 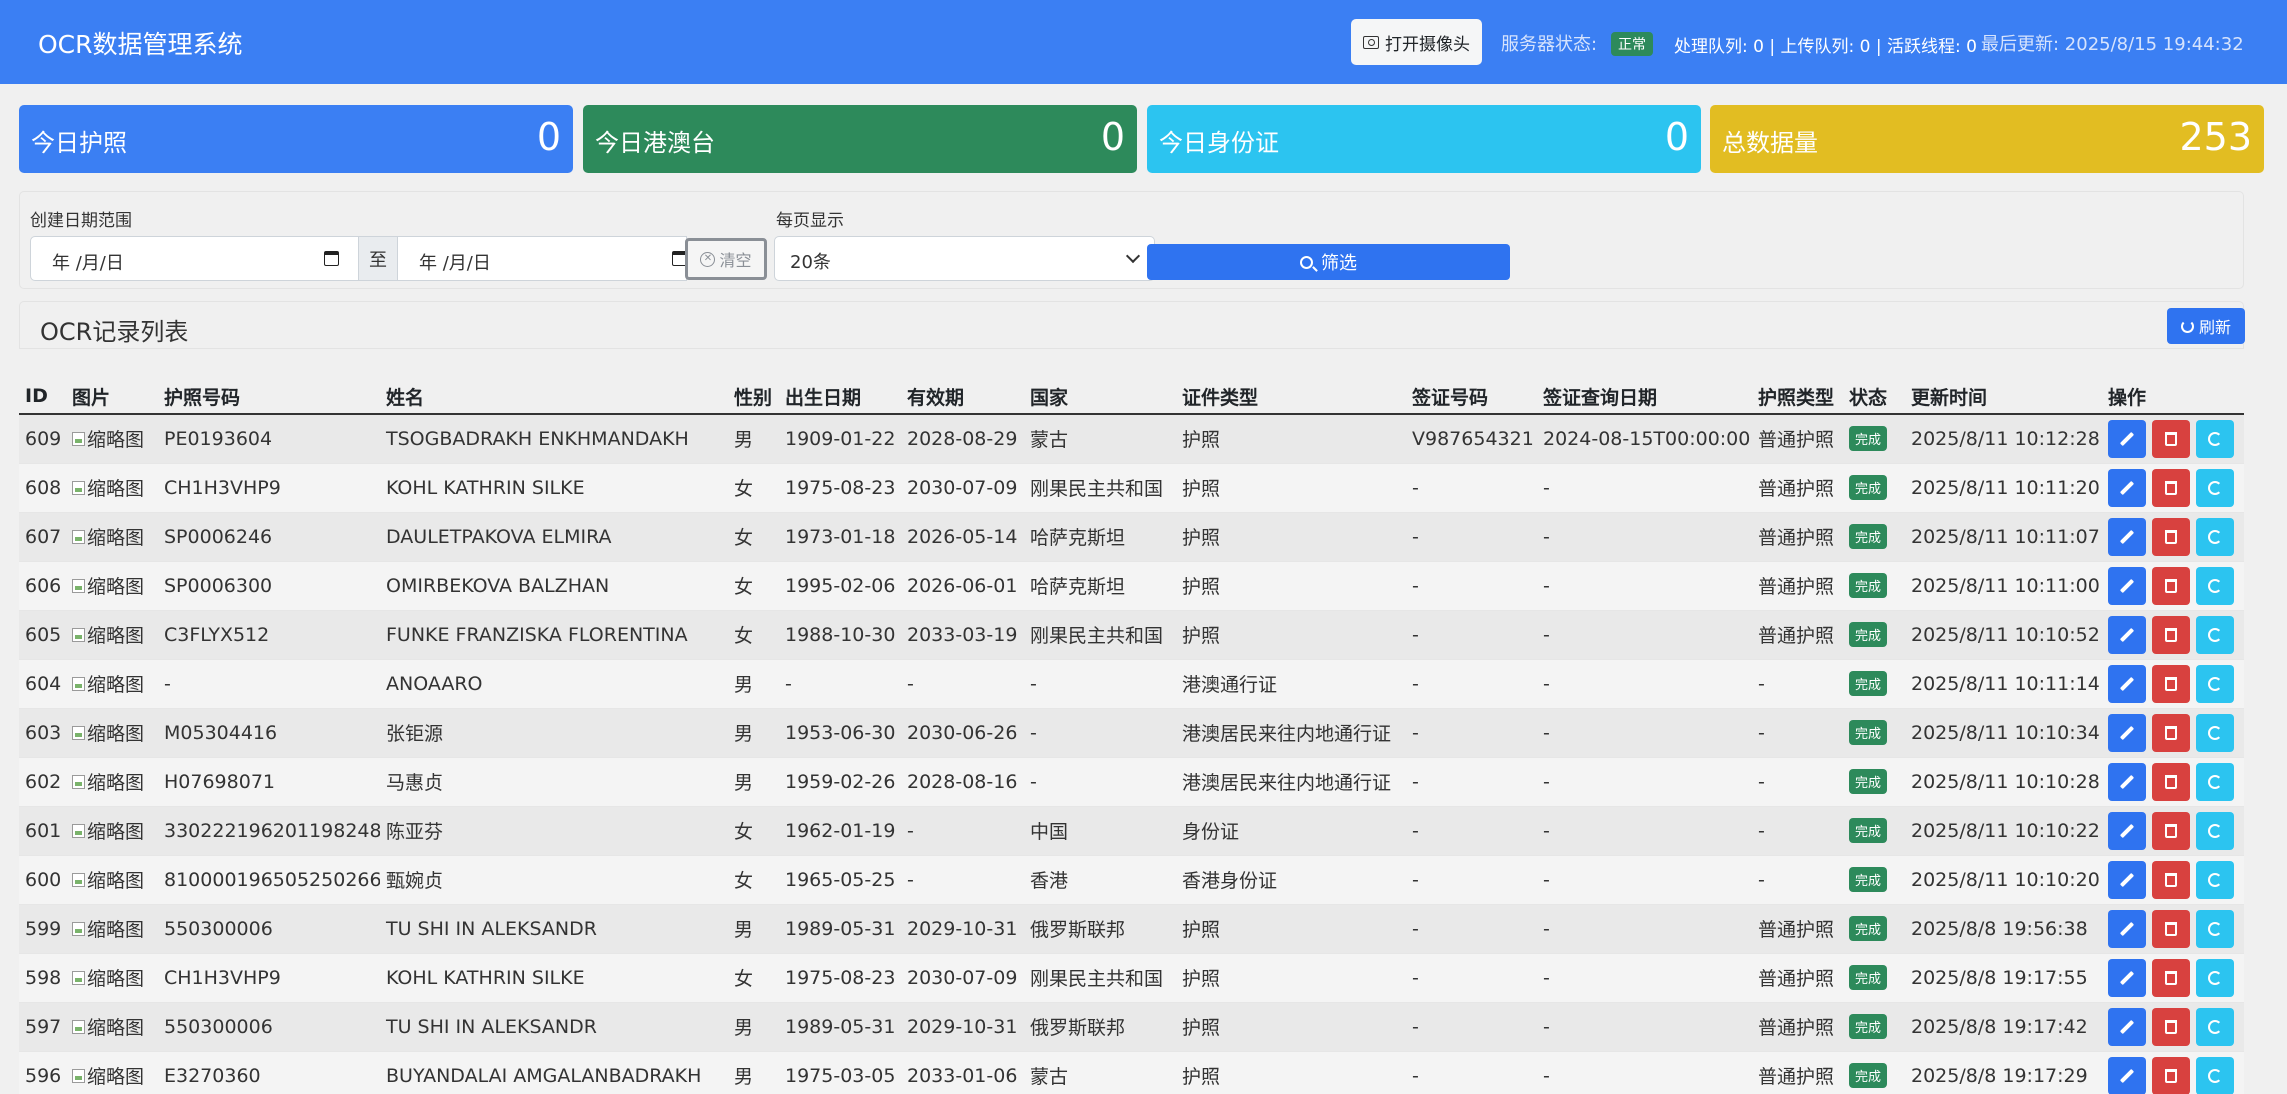 What do you see at coordinates (1328, 262) in the screenshot?
I see `filter-button: 筛选` at bounding box center [1328, 262].